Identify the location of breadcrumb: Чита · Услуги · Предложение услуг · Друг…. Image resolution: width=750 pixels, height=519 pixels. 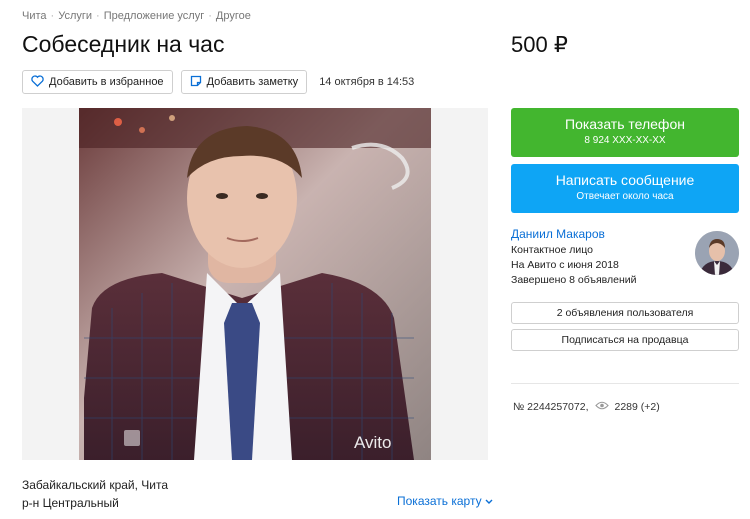
(136, 16).